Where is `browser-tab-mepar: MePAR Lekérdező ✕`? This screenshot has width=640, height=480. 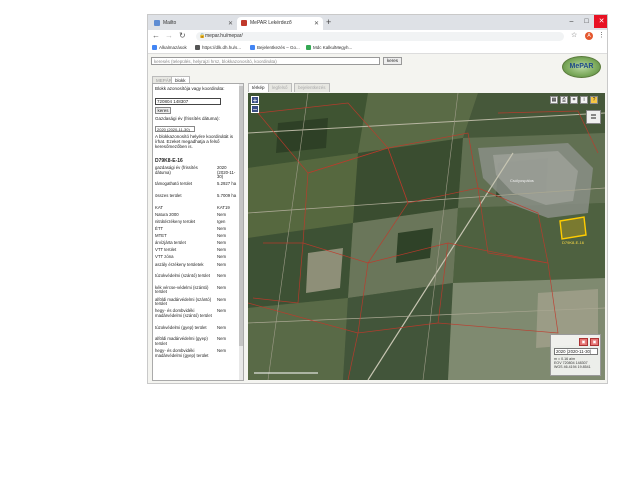 browser-tab-mepar: MePAR Lekérdező ✕ is located at coordinates (280, 23).